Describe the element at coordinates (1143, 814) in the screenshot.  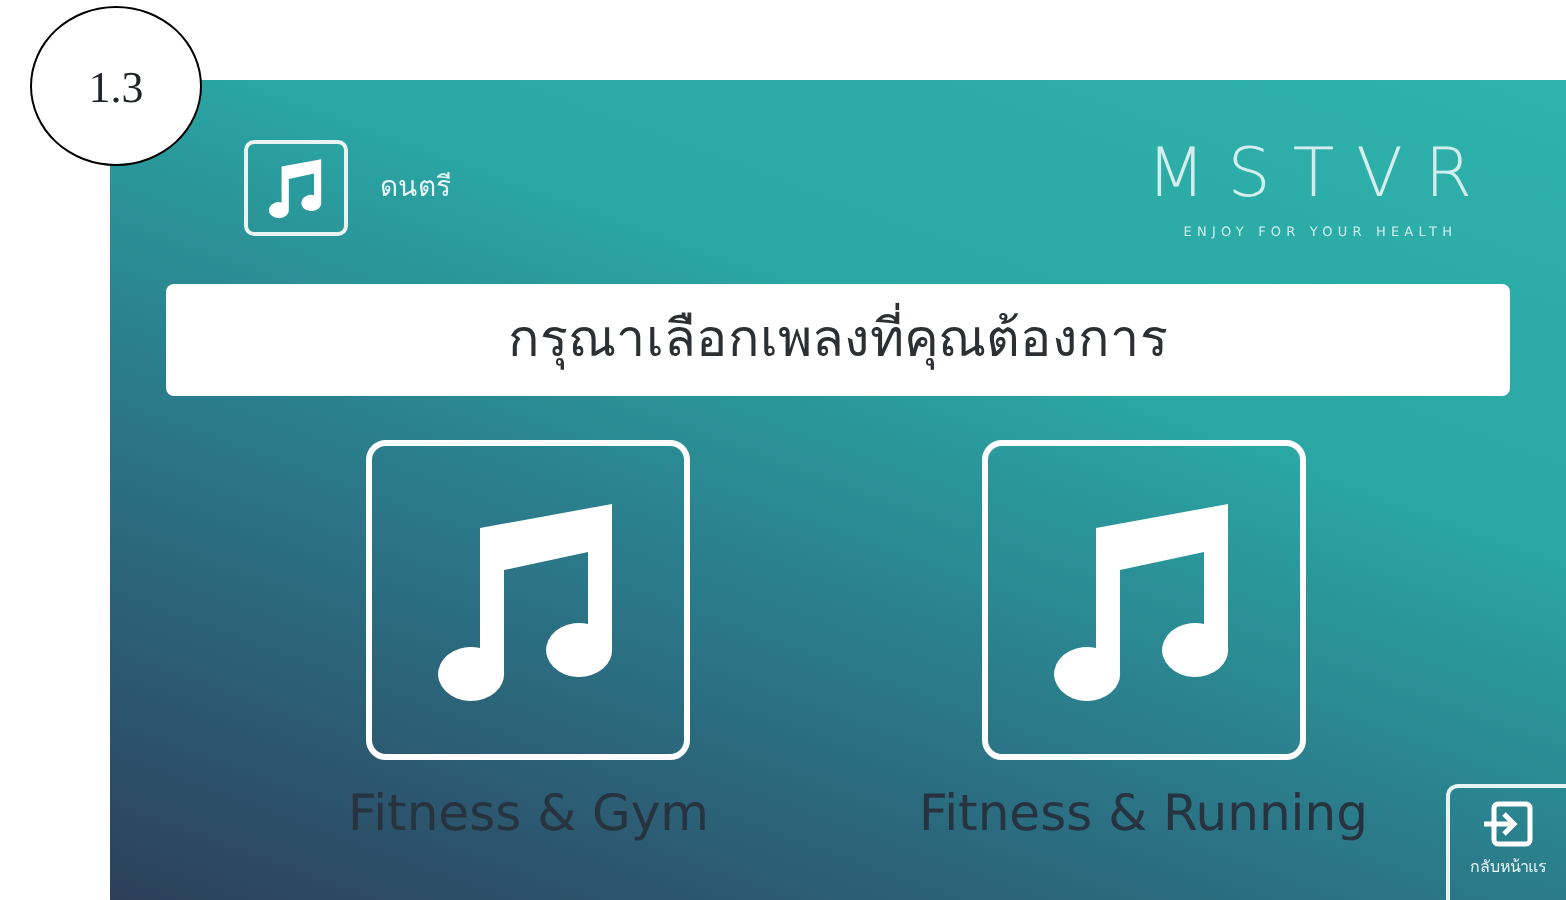
I see `playlist-label: Fitness & Running` at that location.